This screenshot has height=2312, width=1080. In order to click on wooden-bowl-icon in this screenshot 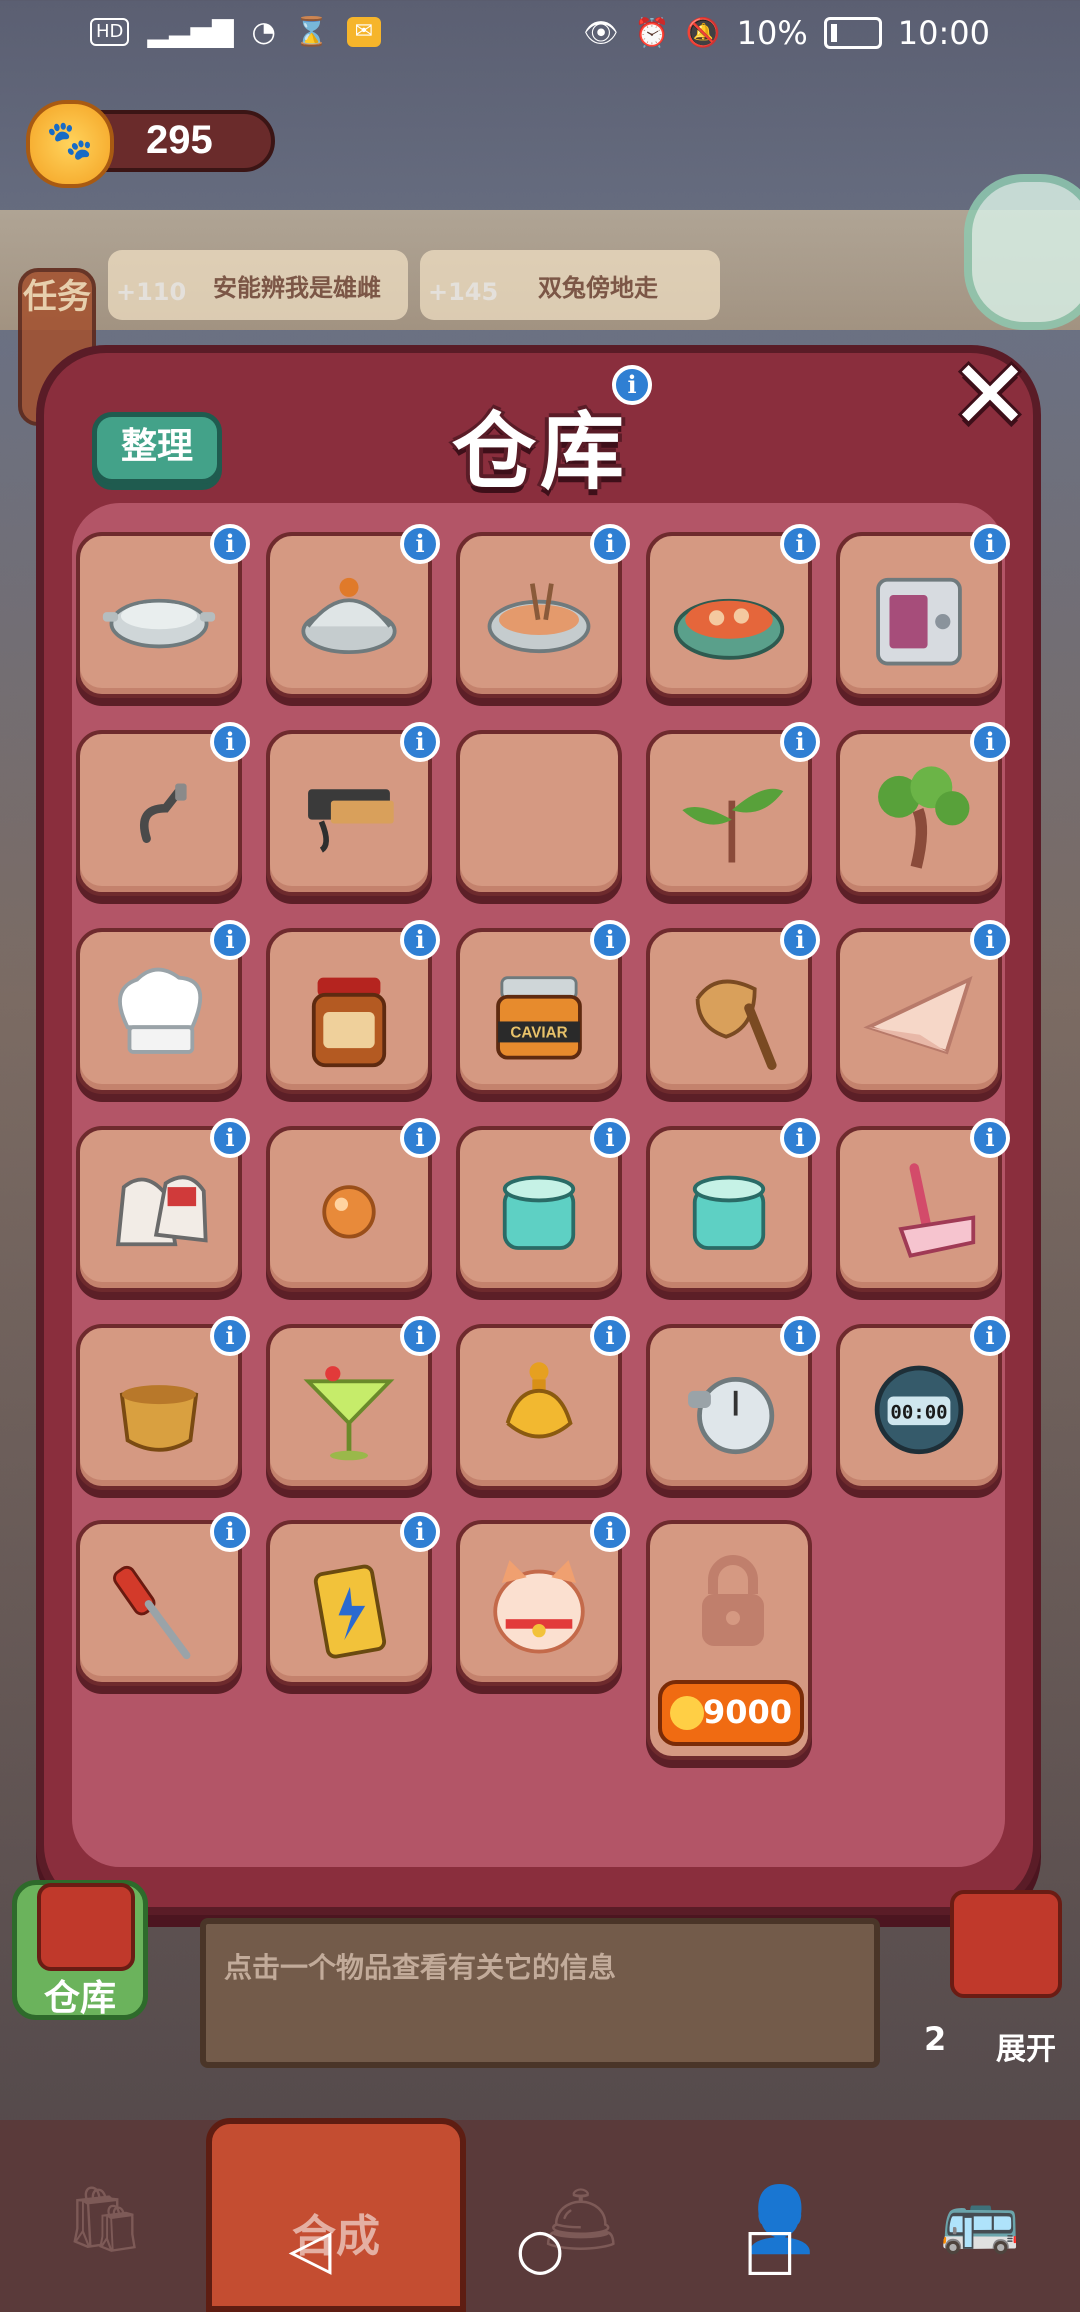, I will do `click(159, 1418)`.